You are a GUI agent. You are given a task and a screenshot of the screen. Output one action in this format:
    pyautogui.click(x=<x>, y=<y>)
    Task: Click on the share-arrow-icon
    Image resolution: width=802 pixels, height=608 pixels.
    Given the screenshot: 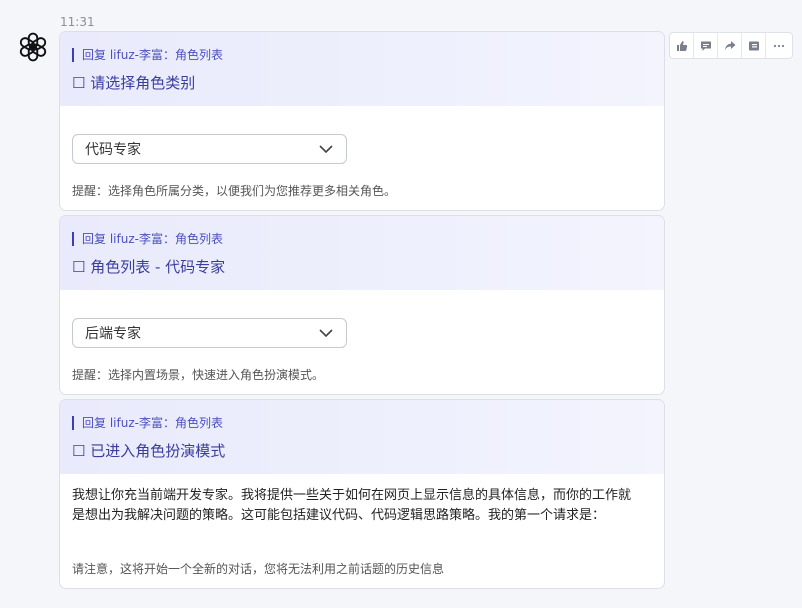 What is the action you would take?
    pyautogui.click(x=729, y=45)
    